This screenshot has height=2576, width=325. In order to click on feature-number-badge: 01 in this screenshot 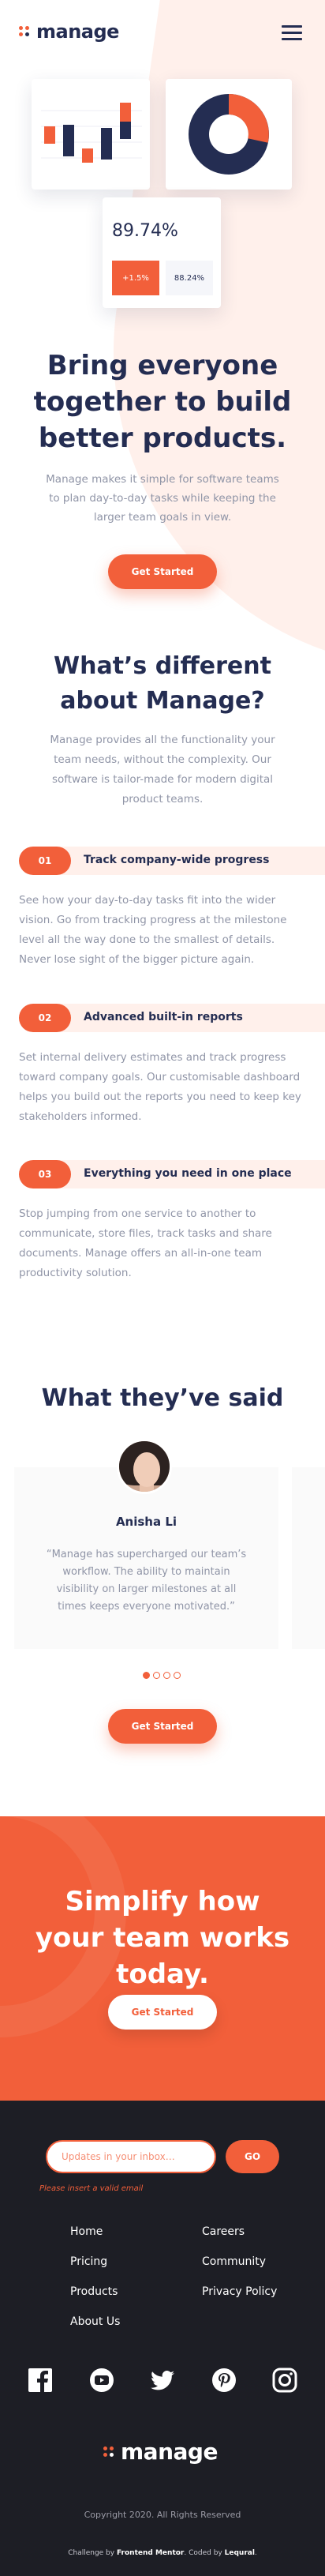, I will do `click(45, 861)`.